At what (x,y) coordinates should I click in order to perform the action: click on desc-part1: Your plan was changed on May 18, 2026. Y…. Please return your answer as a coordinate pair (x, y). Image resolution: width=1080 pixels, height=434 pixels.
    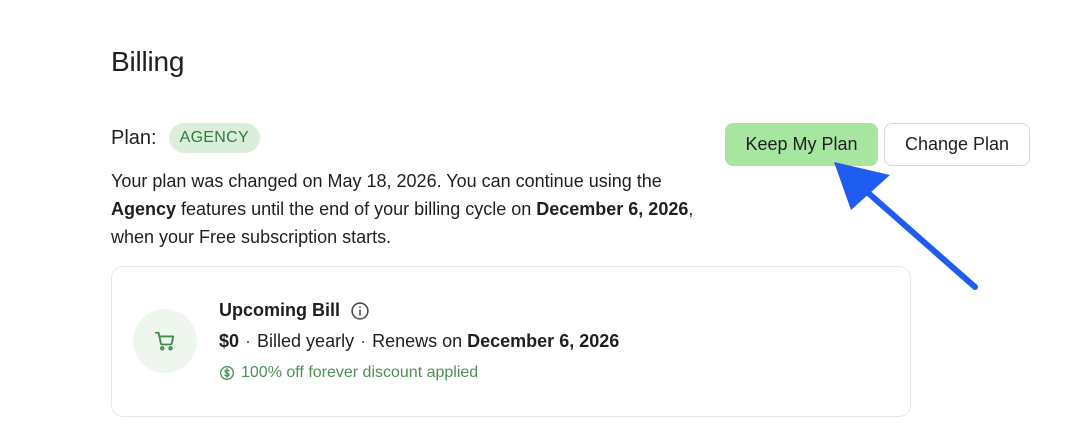
    Looking at the image, I should click on (386, 181).